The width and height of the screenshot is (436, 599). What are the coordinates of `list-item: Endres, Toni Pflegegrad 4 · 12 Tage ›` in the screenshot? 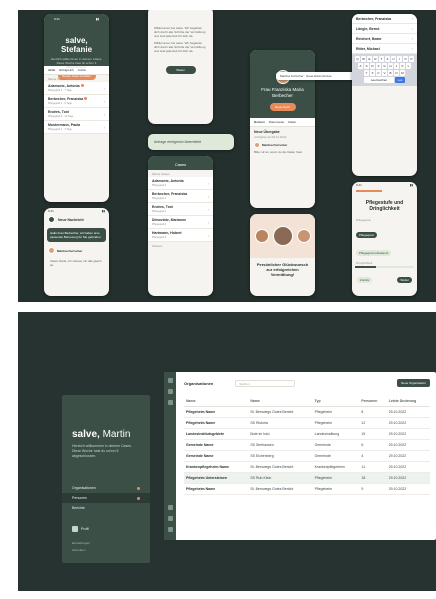 It's located at (76, 114).